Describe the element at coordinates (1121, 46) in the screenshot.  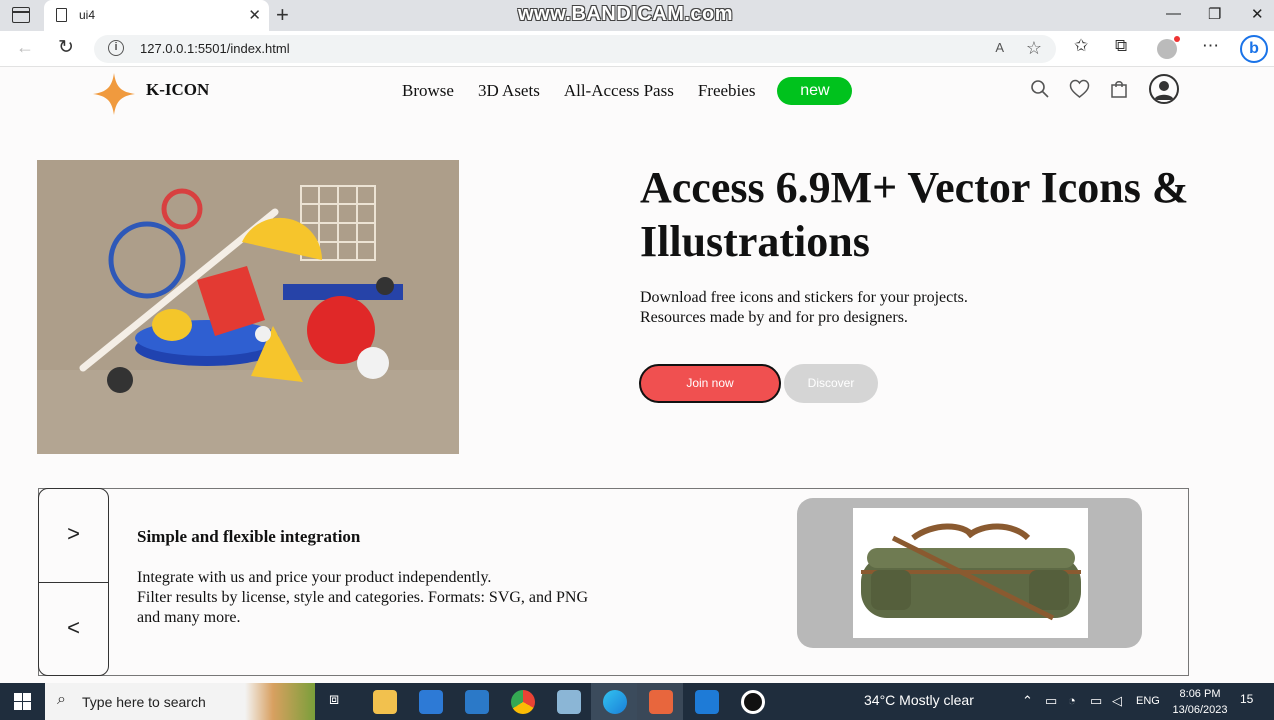
I see `collections-icon: ⧉` at that location.